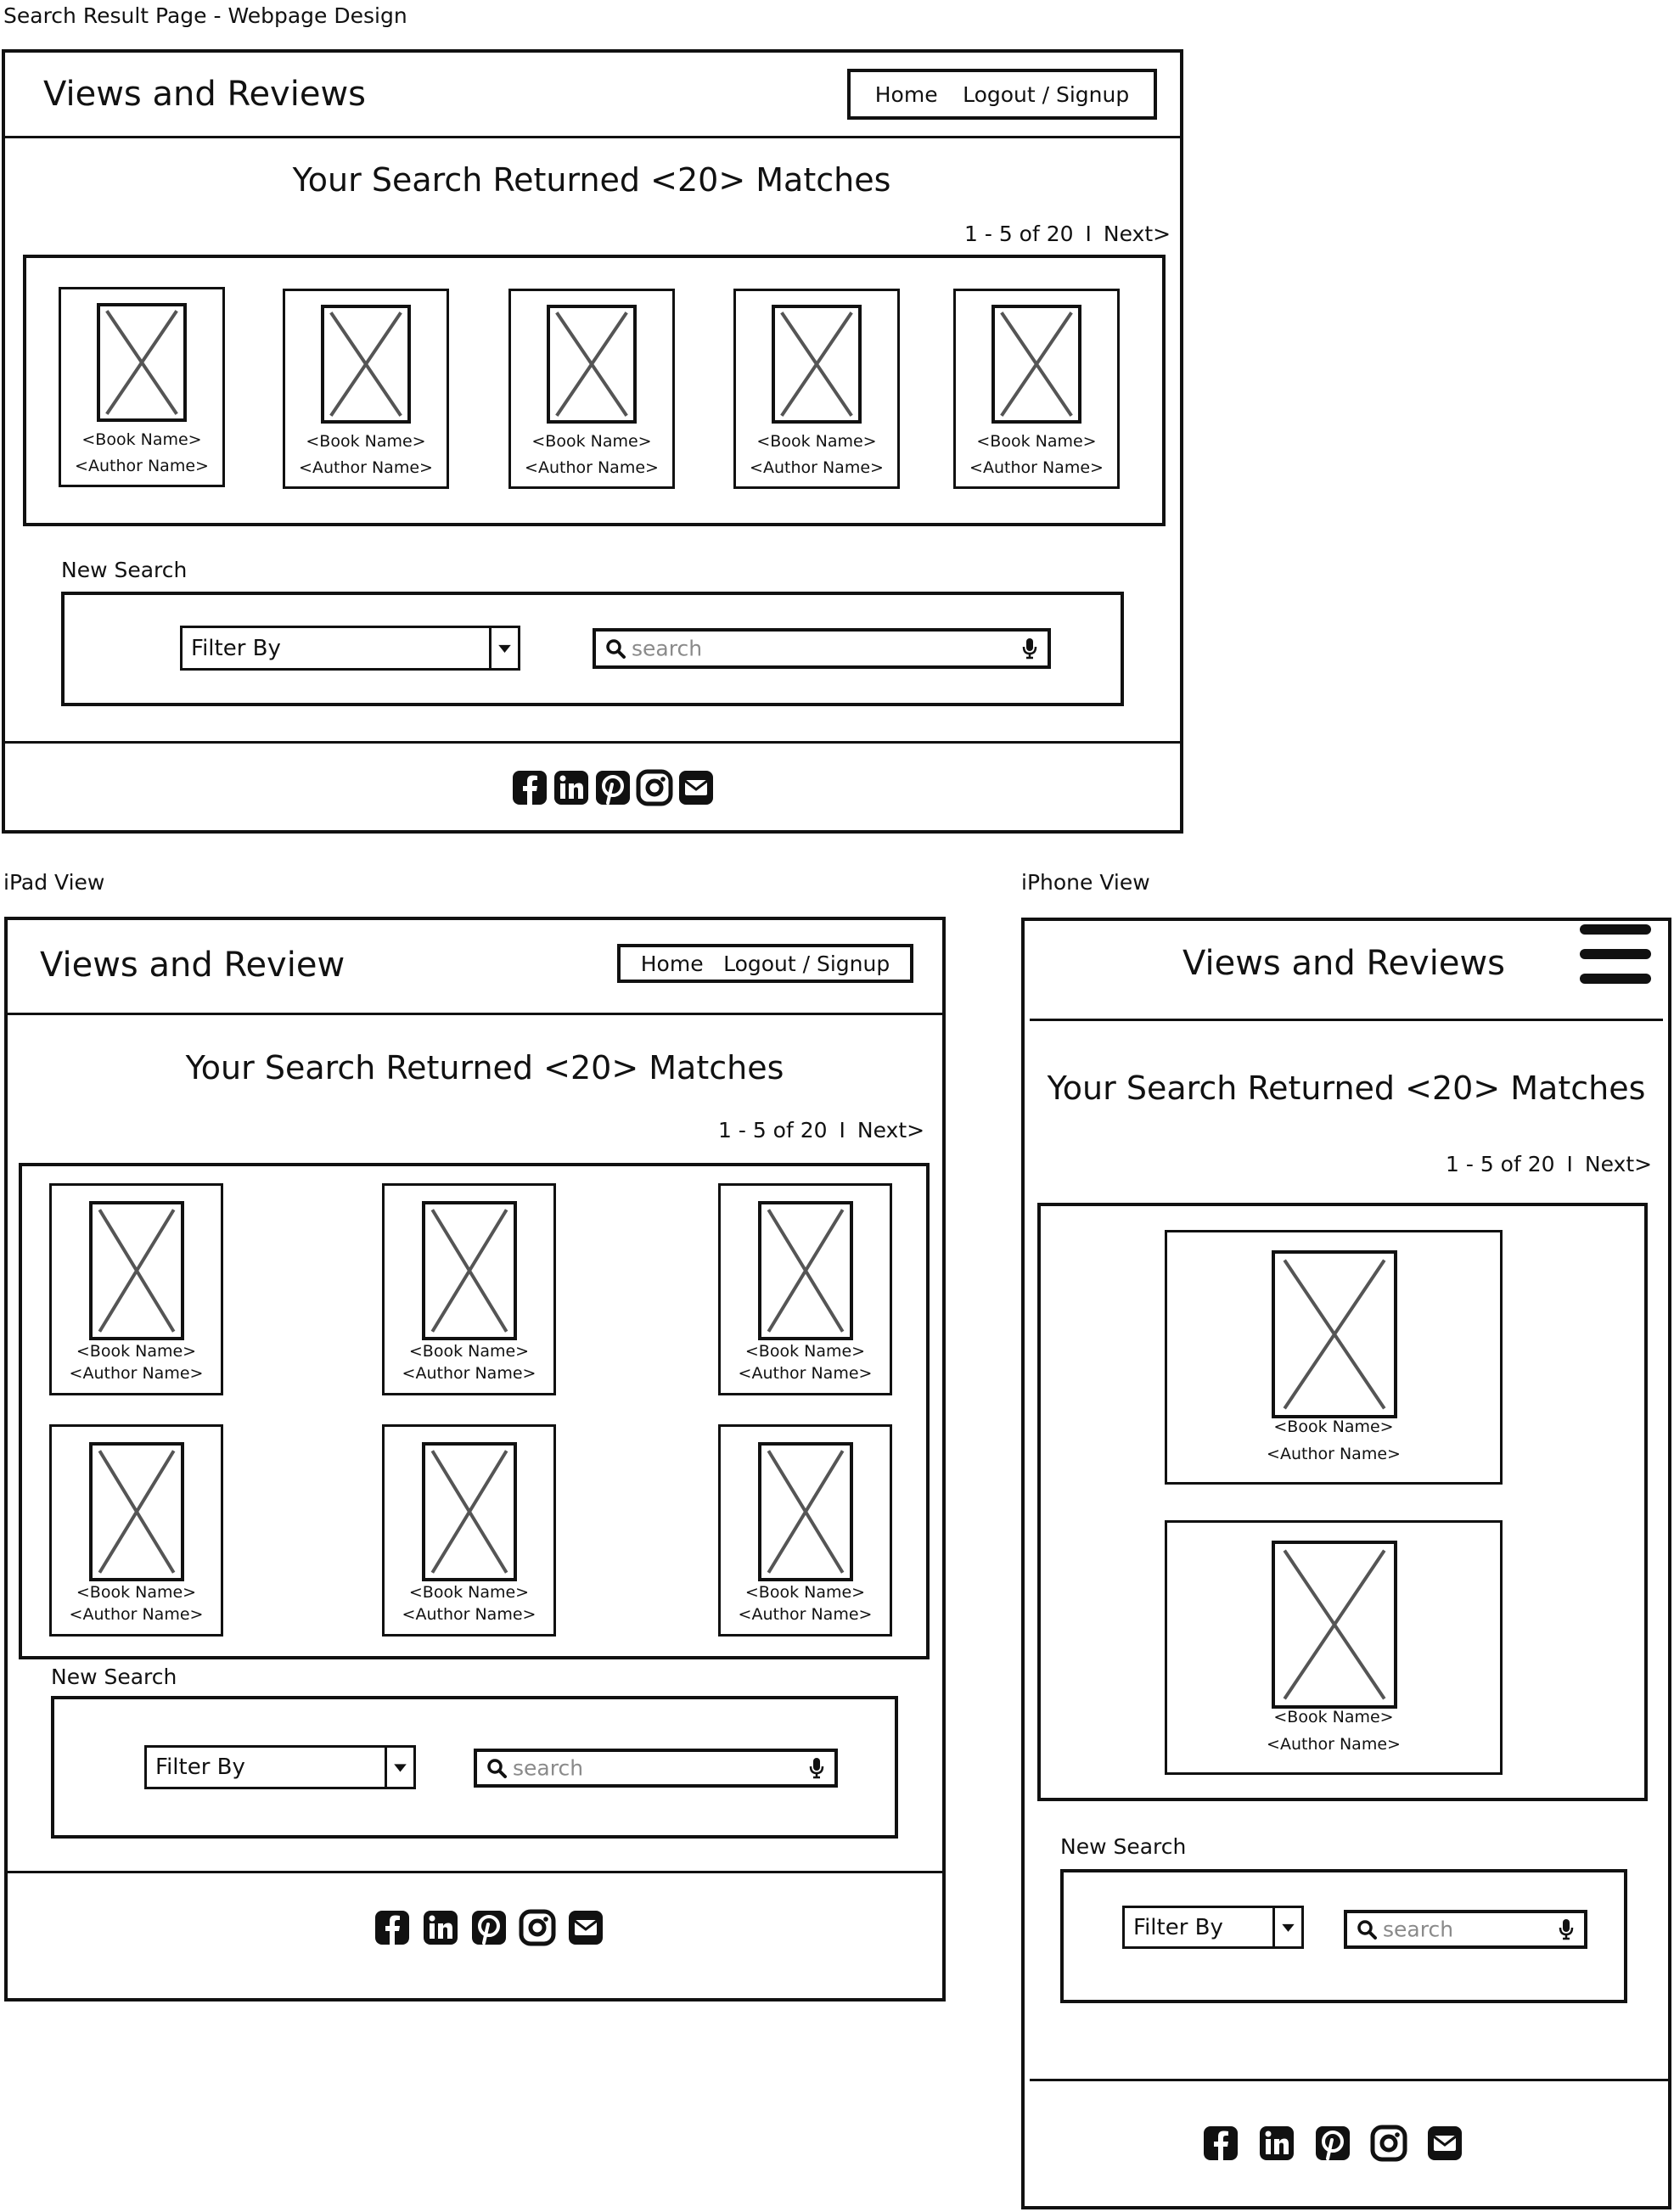  Describe the element at coordinates (1046, 94) in the screenshot. I see `nav-logout-signup-link: Logout / Signup` at that location.